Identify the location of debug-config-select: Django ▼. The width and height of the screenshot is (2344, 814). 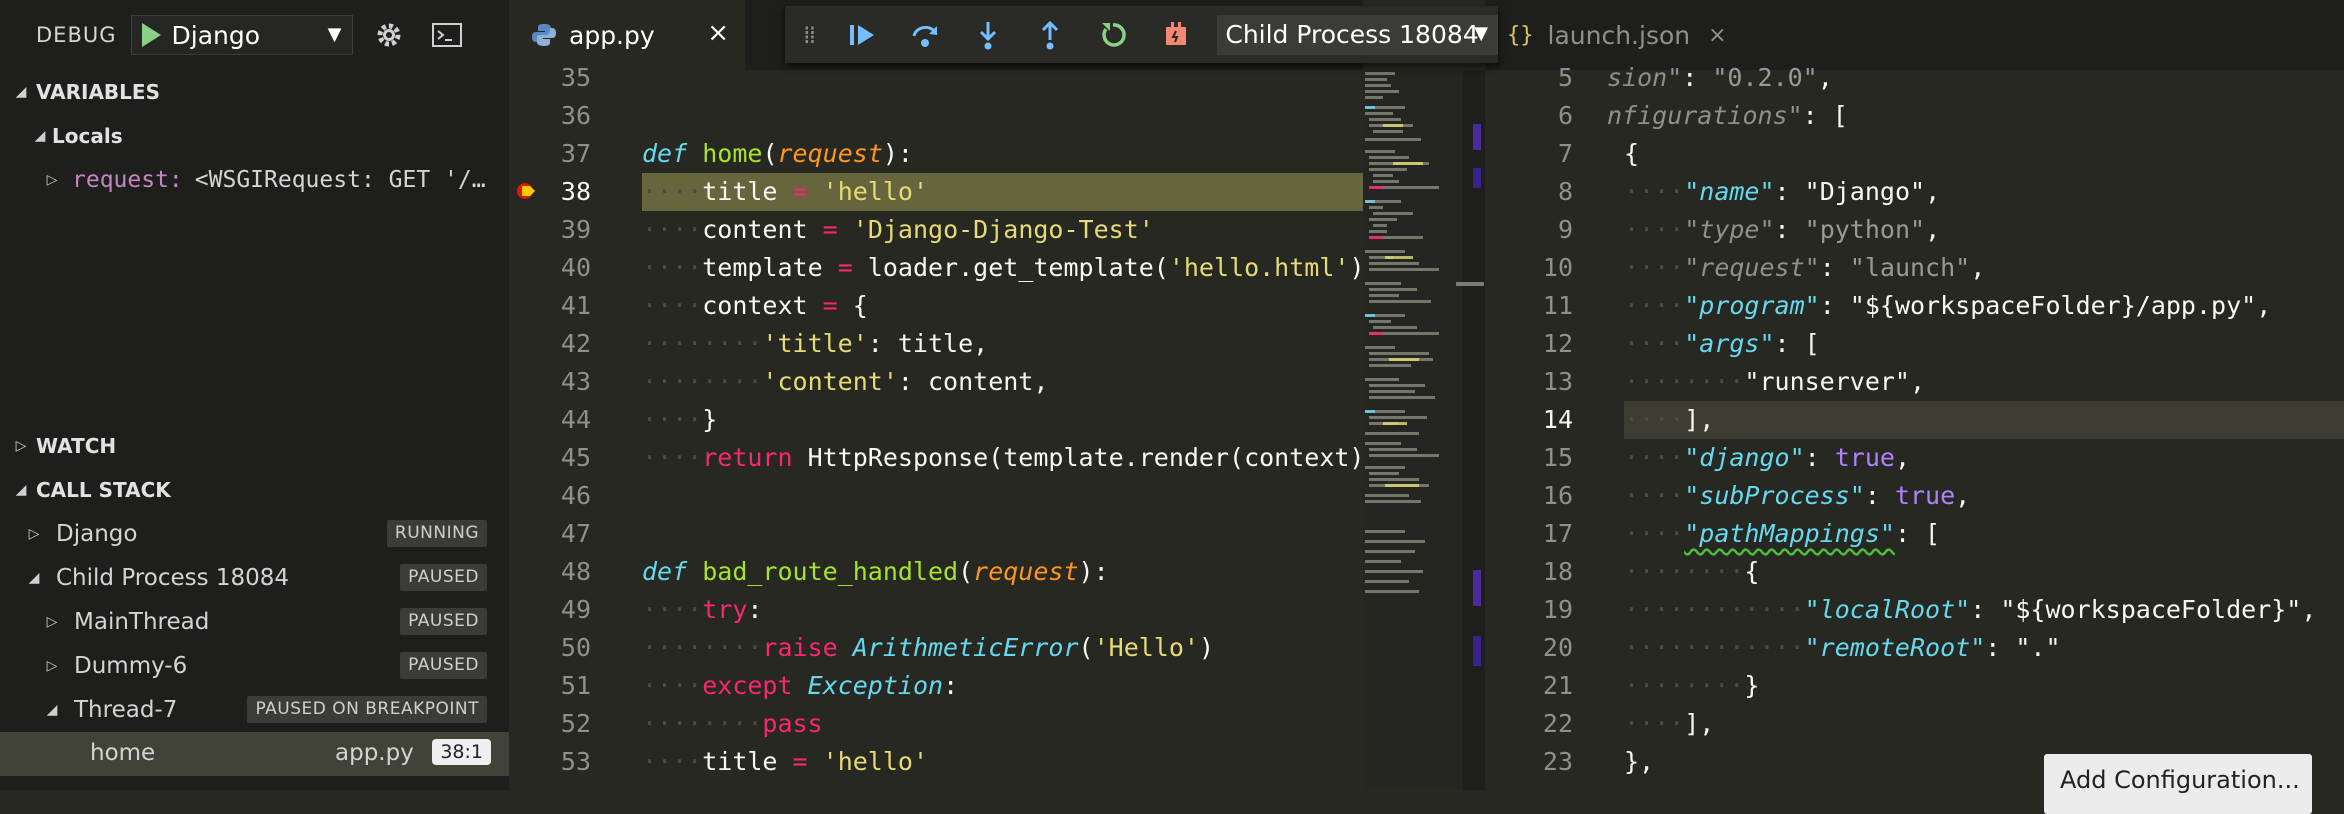
(241, 35).